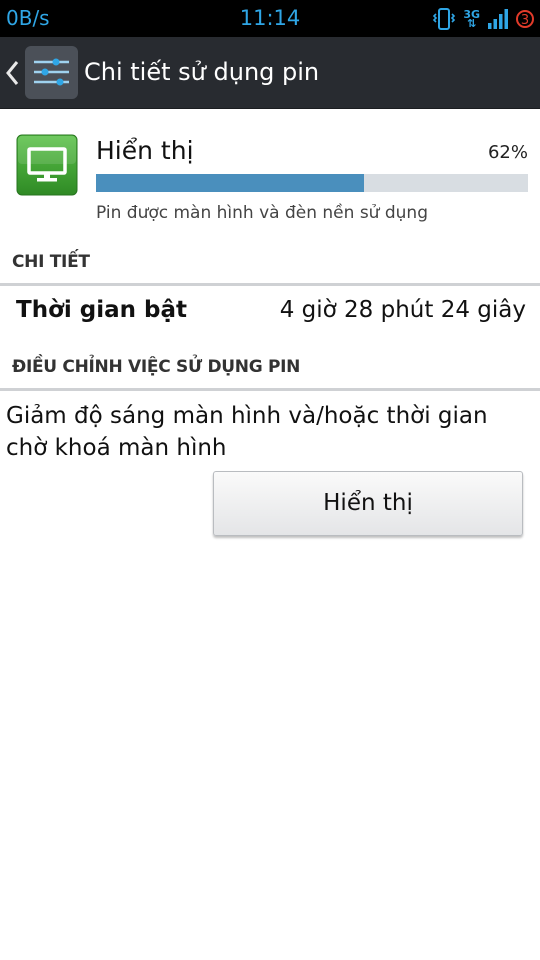 The width and height of the screenshot is (540, 960). What do you see at coordinates (402, 310) in the screenshot?
I see `on-time-value: 4 giờ 28 phút 24 giây` at bounding box center [402, 310].